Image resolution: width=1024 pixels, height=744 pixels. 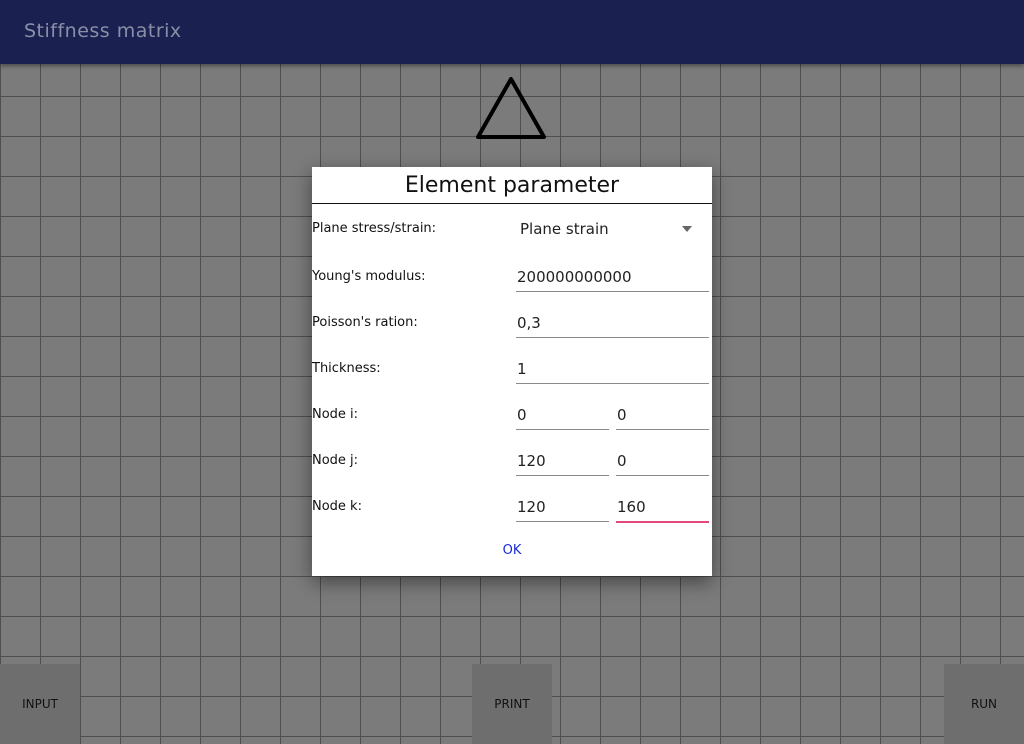 I want to click on node-k-row: Node k: 120 160, so click(x=512, y=507).